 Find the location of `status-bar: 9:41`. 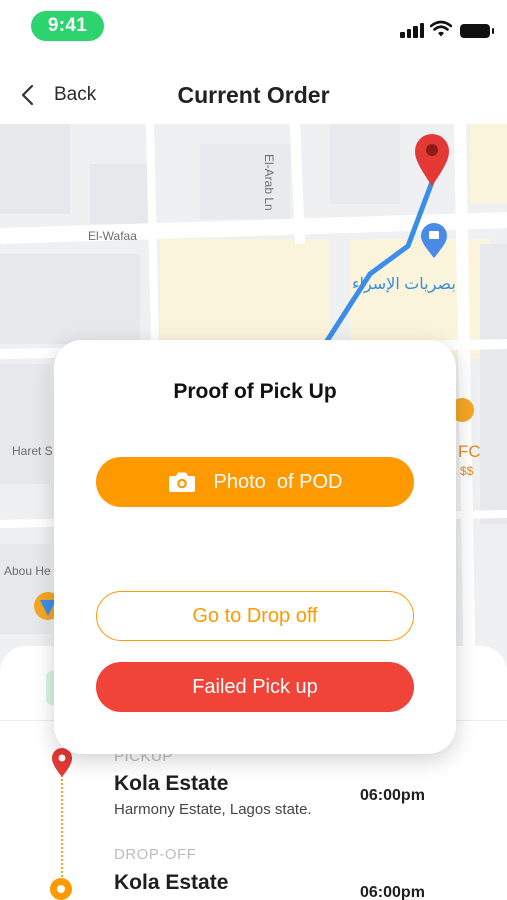

status-bar: 9:41 is located at coordinates (253, 26).